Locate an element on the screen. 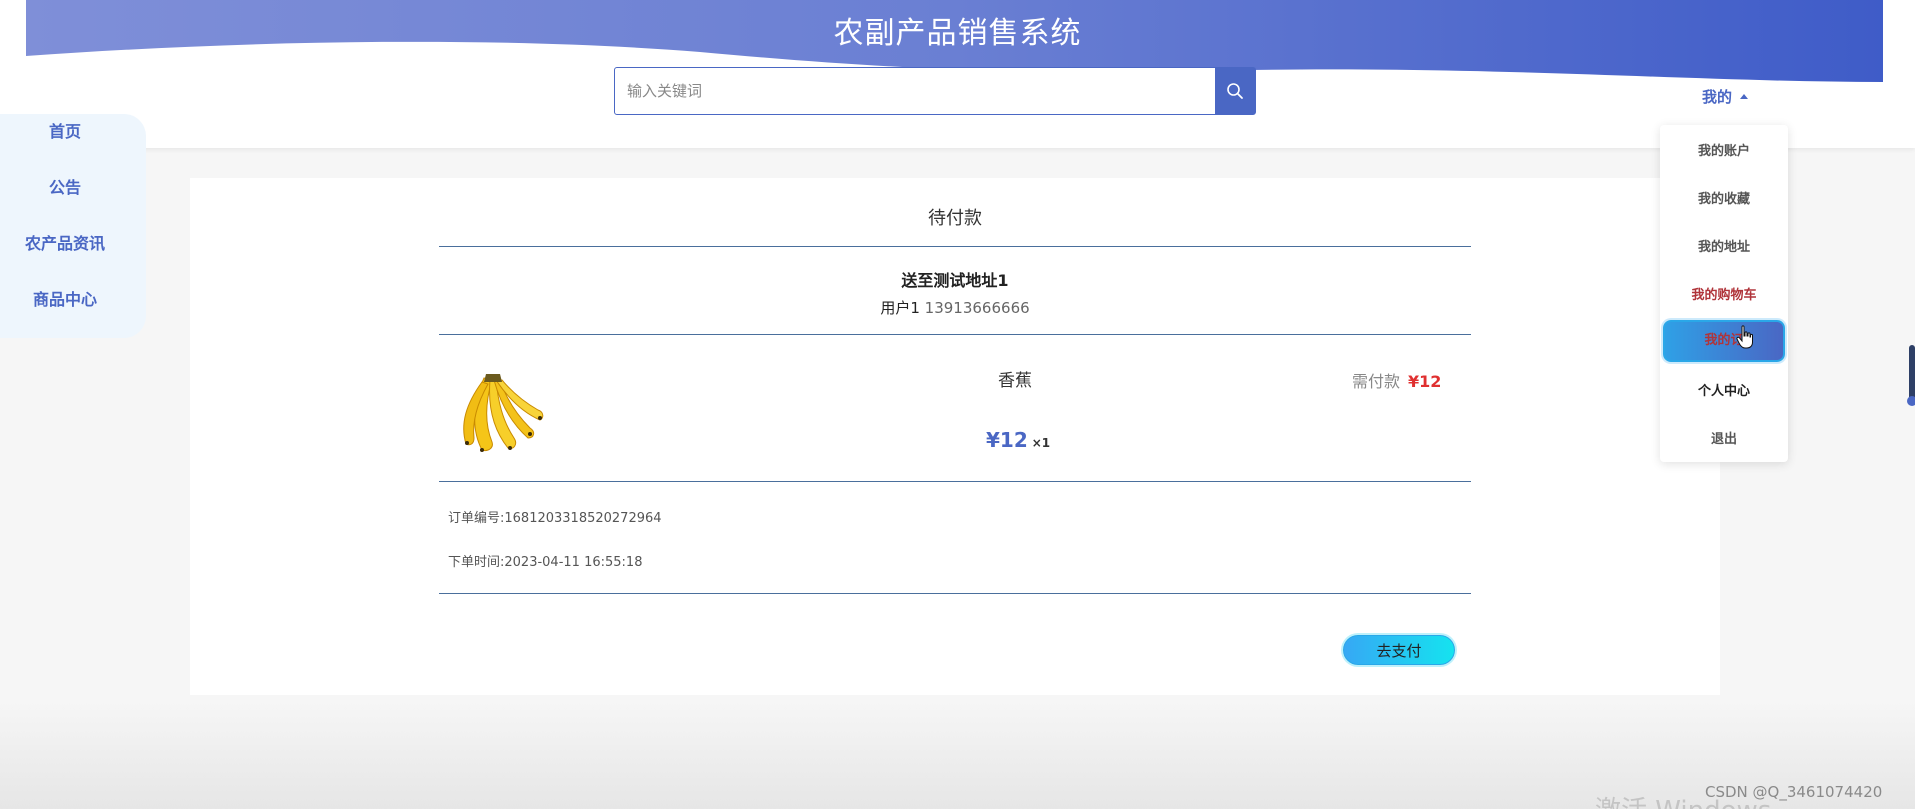 This screenshot has width=1915, height=809. amount-due-value: ¥12 is located at coordinates (1425, 381).